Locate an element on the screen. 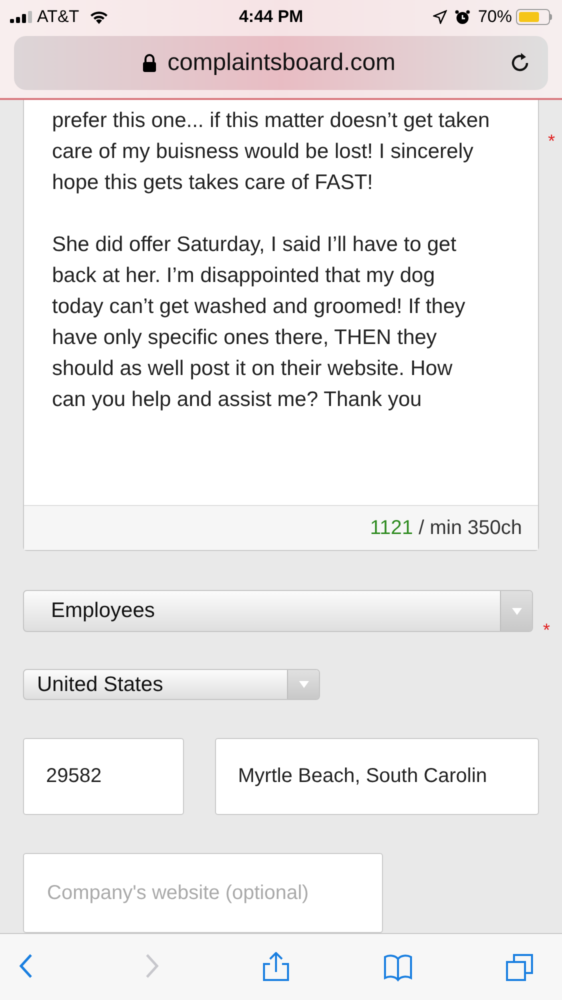 This screenshot has width=562, height=1000. address-bar: complaintsboard.com is located at coordinates (281, 63).